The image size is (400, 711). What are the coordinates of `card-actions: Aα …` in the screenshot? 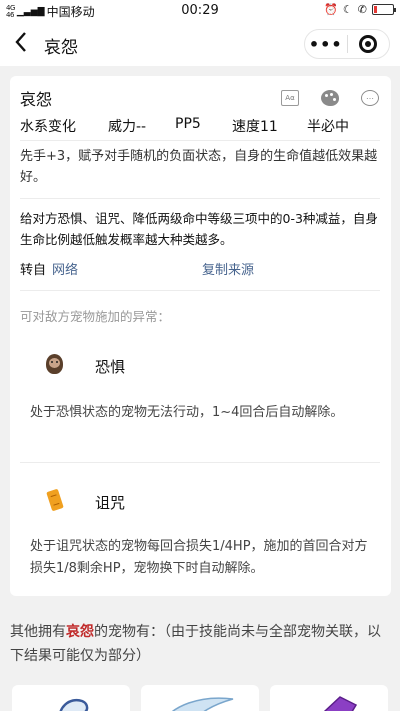 It's located at (330, 98).